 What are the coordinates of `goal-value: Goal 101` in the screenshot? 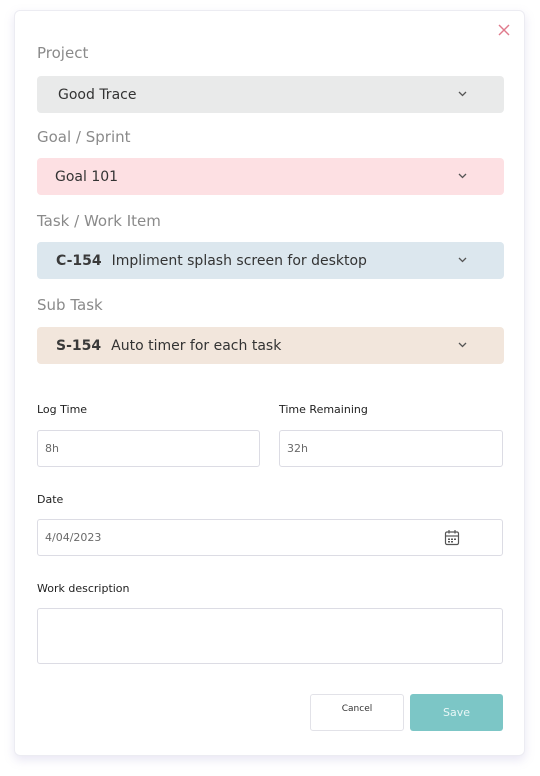 It's located at (87, 176).